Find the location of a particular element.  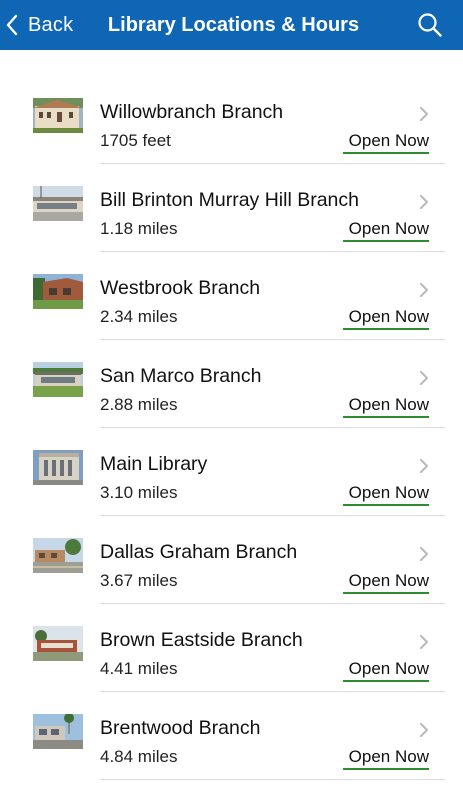

page-title: Library Locations & Hours is located at coordinates (233, 25).